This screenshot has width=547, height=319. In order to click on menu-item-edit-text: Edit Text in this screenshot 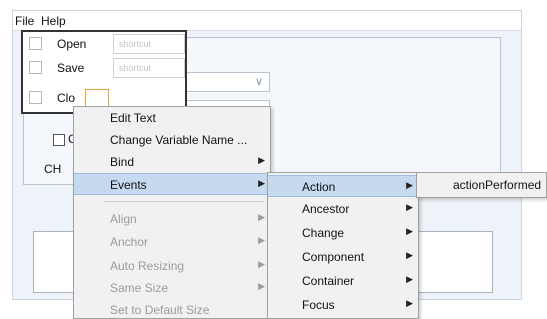, I will do `click(172, 118)`.